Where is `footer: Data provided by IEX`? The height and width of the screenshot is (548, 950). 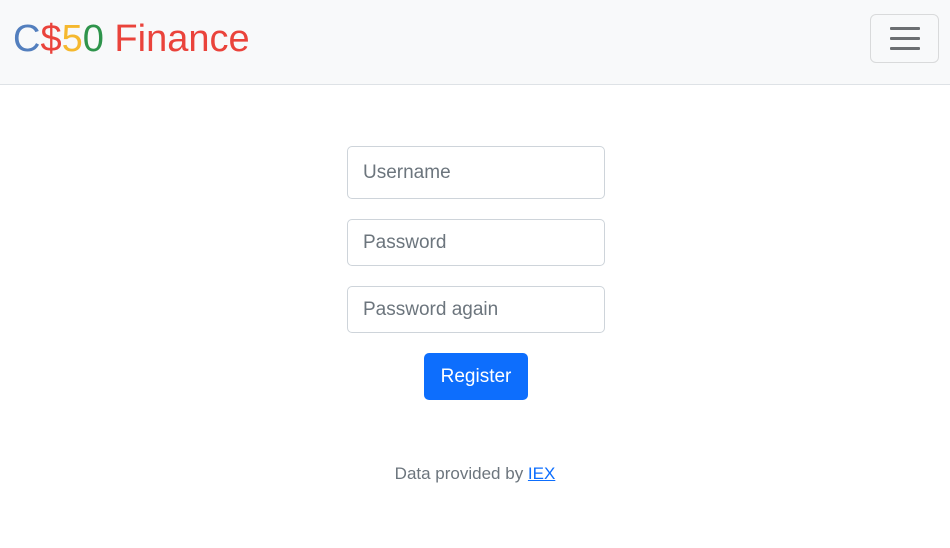 footer: Data provided by IEX is located at coordinates (475, 474).